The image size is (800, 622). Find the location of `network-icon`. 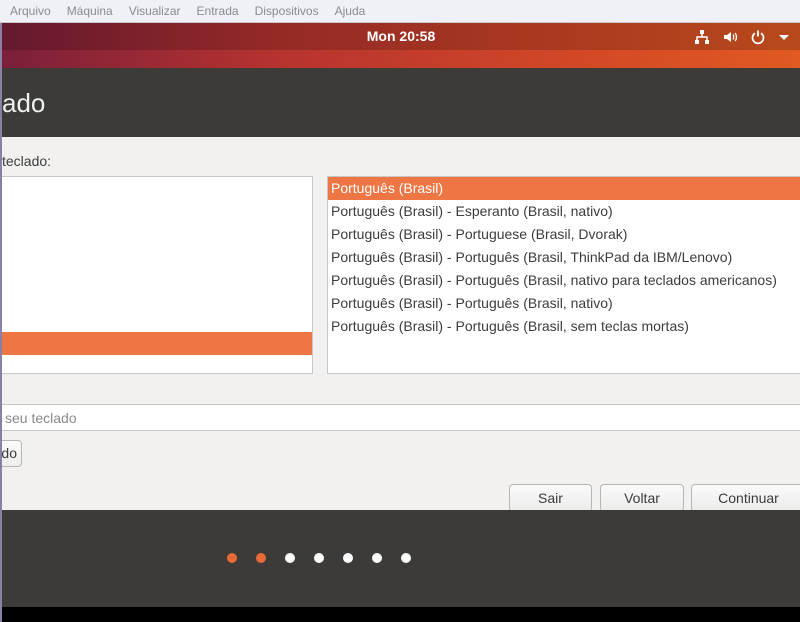

network-icon is located at coordinates (702, 37).